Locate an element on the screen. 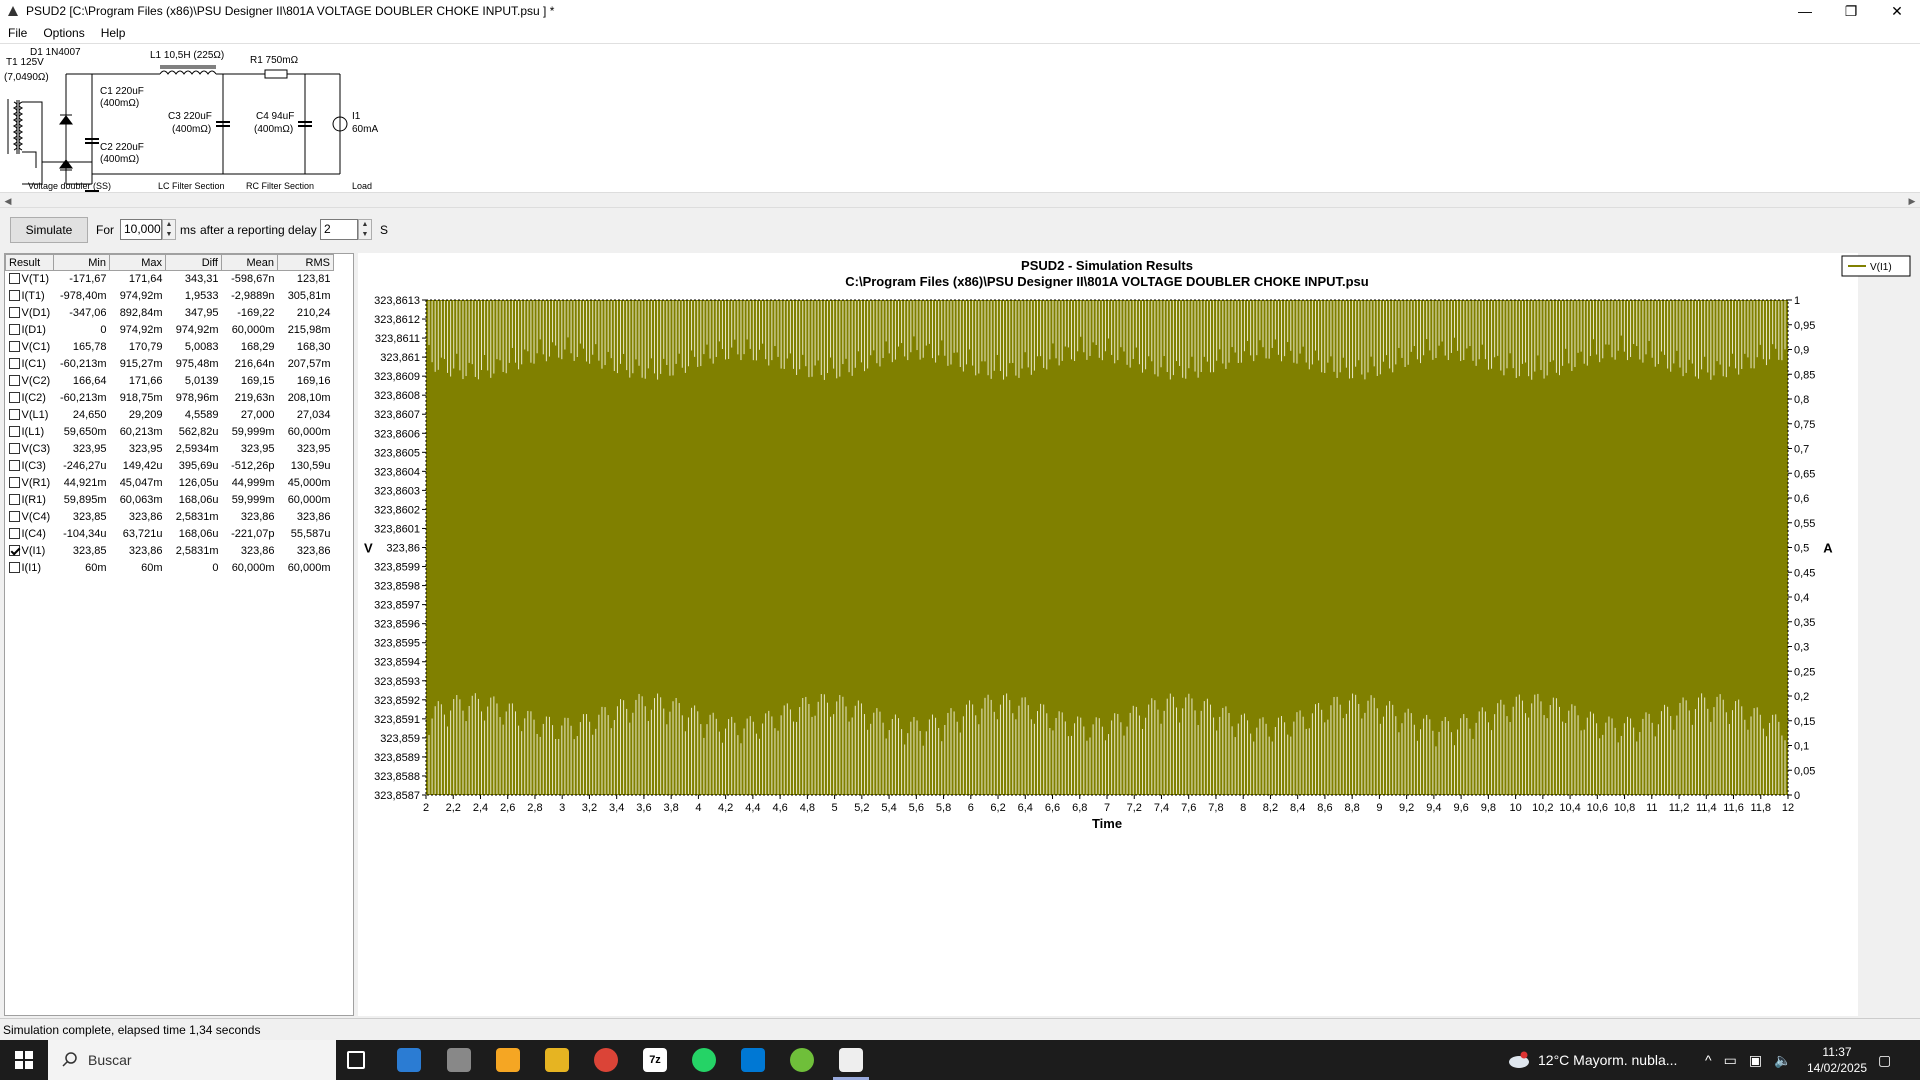  minimize-button: — is located at coordinates (1805, 11).